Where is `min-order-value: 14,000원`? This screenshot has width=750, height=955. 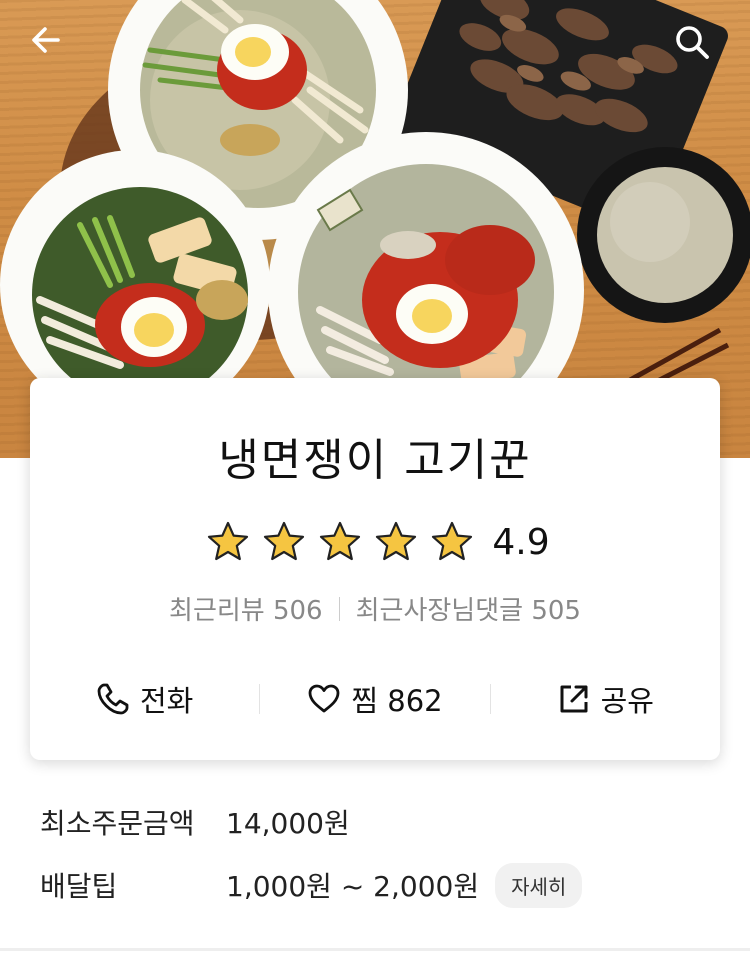 min-order-value: 14,000원 is located at coordinates (288, 823).